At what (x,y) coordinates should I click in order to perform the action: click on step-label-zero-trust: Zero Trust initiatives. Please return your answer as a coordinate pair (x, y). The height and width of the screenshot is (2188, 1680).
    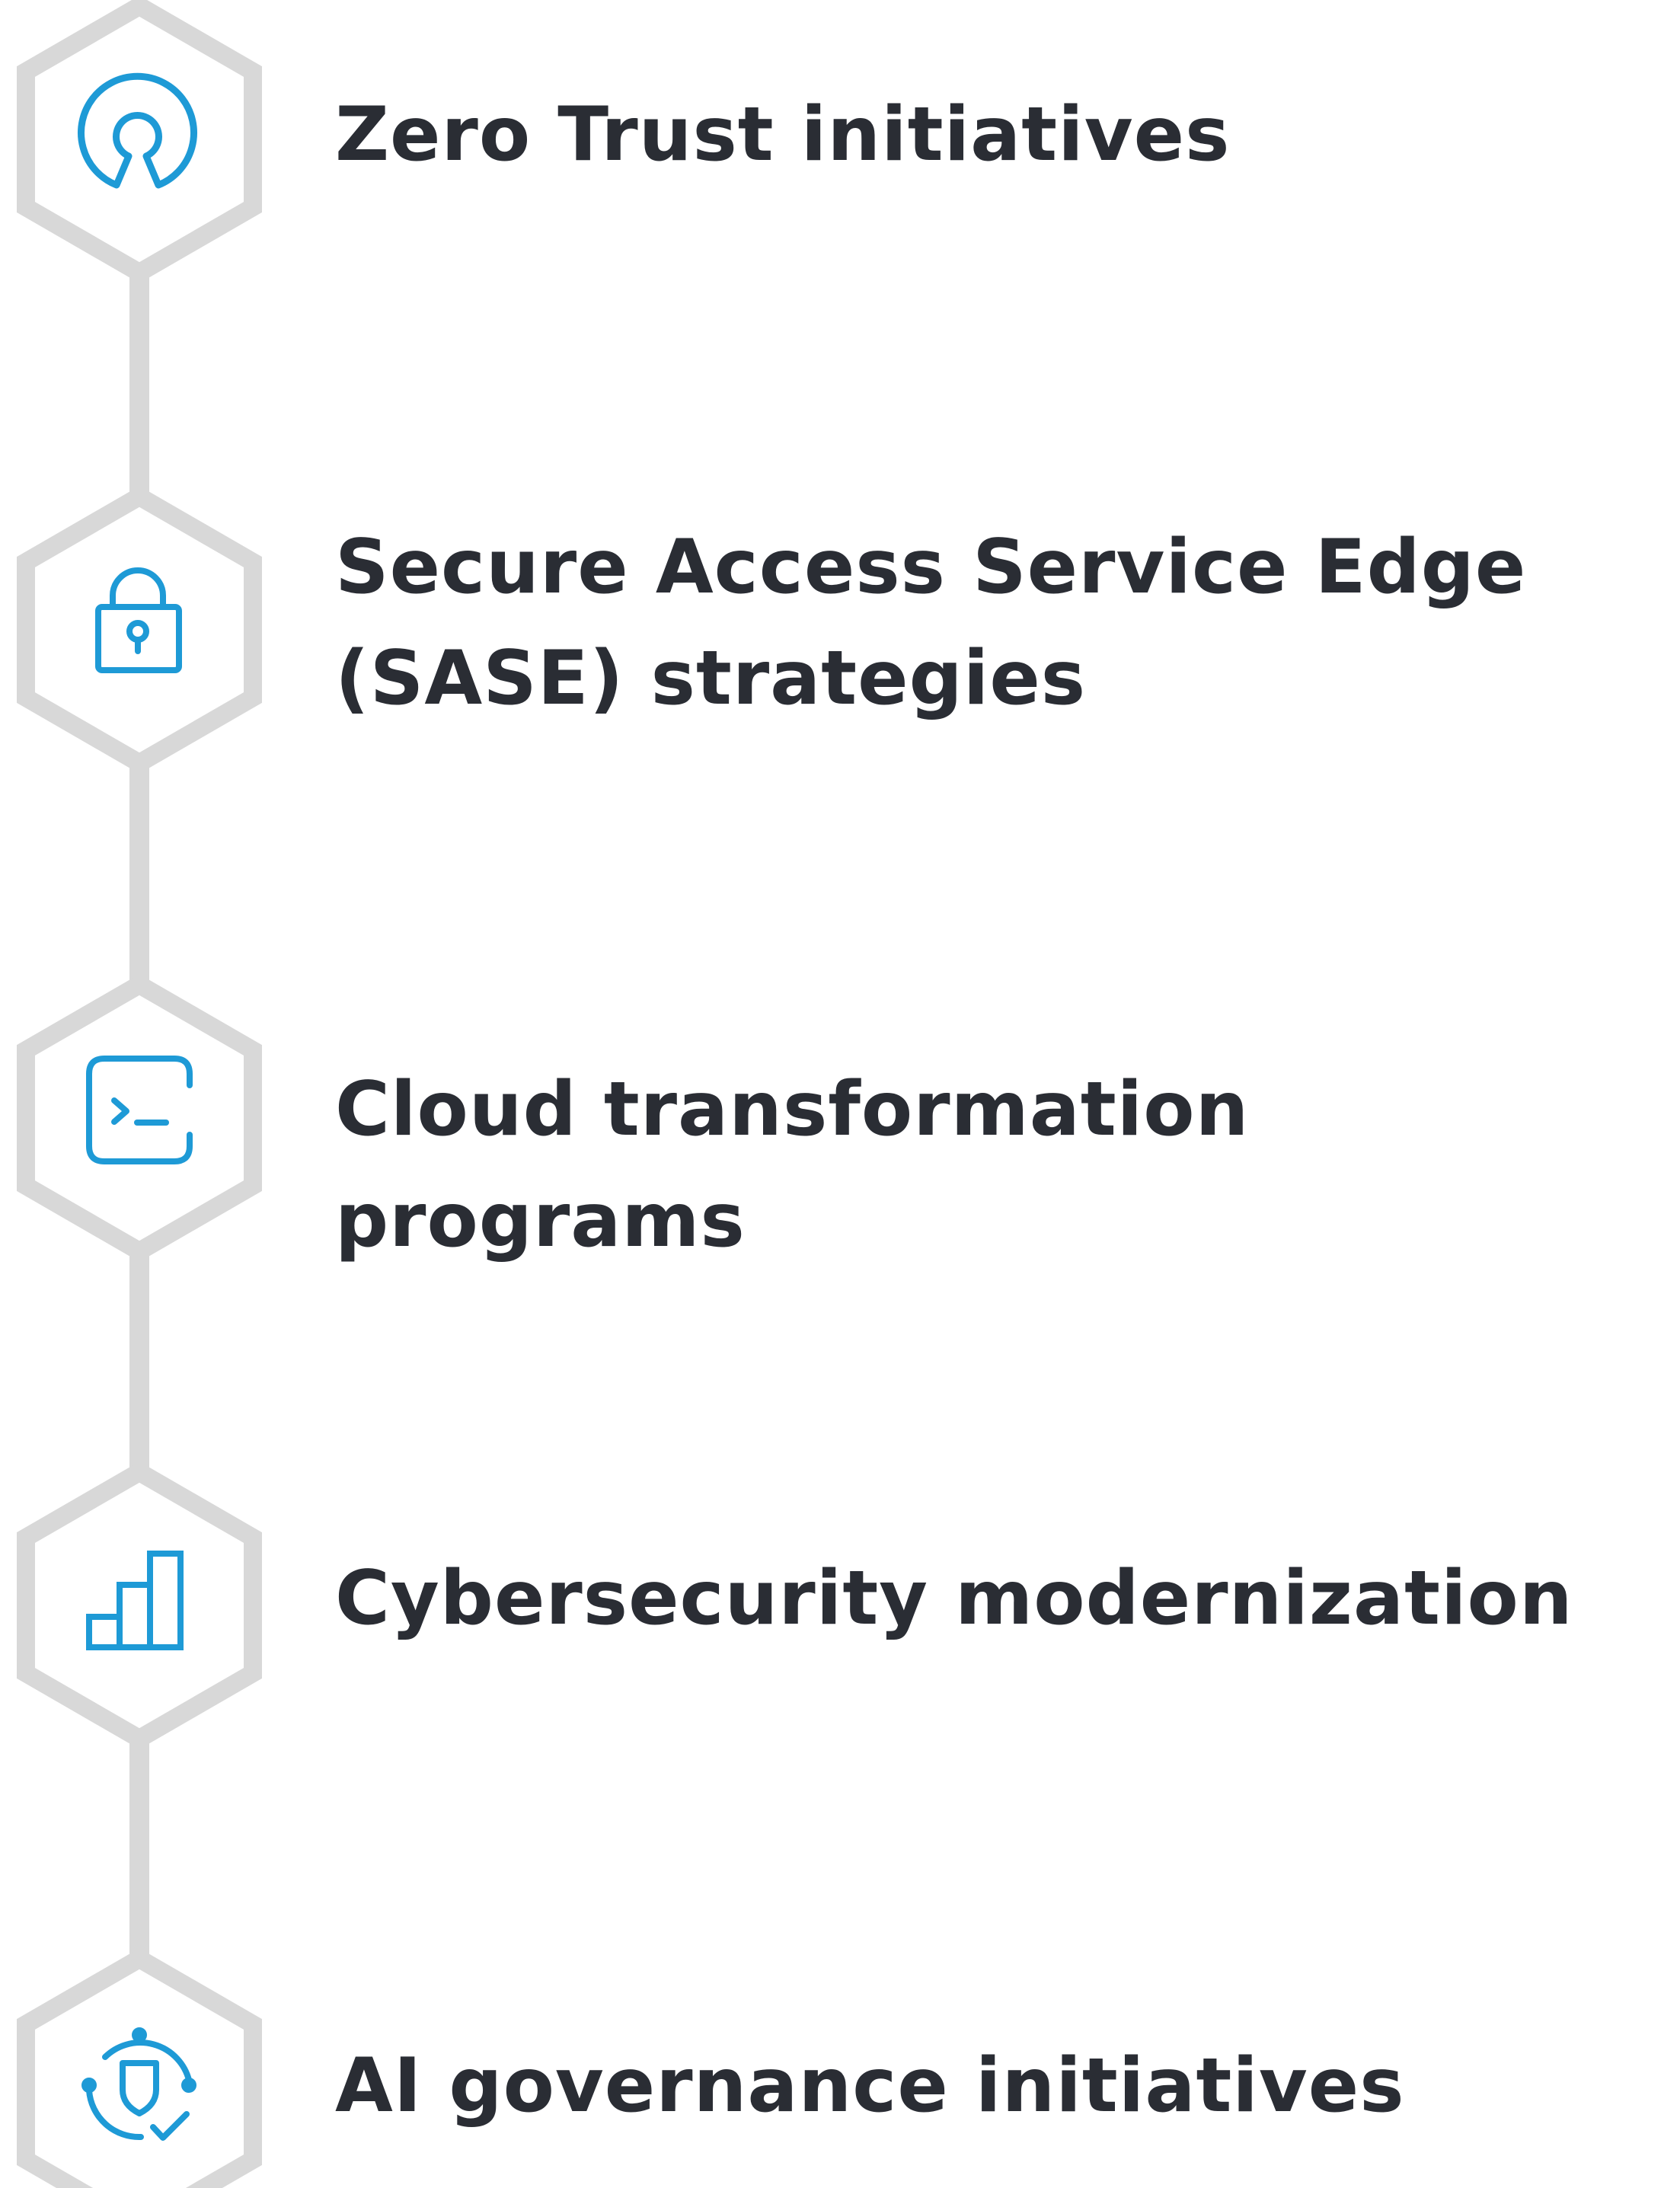
    Looking at the image, I should click on (783, 134).